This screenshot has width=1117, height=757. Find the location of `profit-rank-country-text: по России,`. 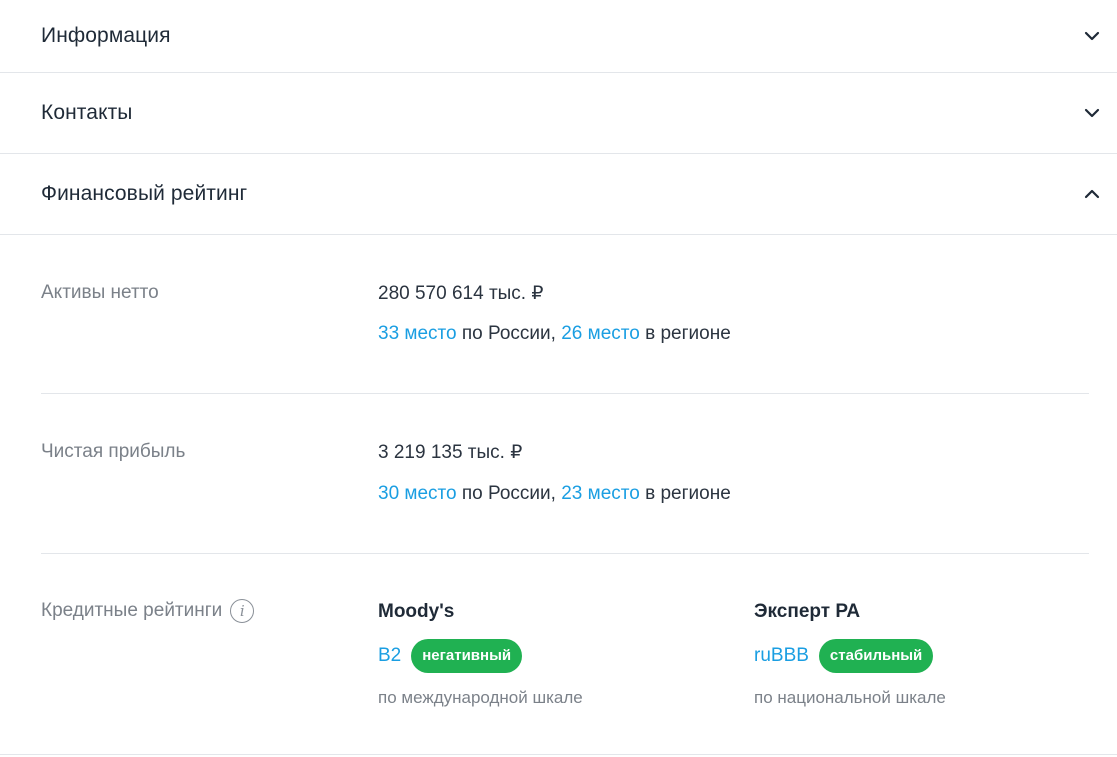

profit-rank-country-text: по России, is located at coordinates (509, 493).